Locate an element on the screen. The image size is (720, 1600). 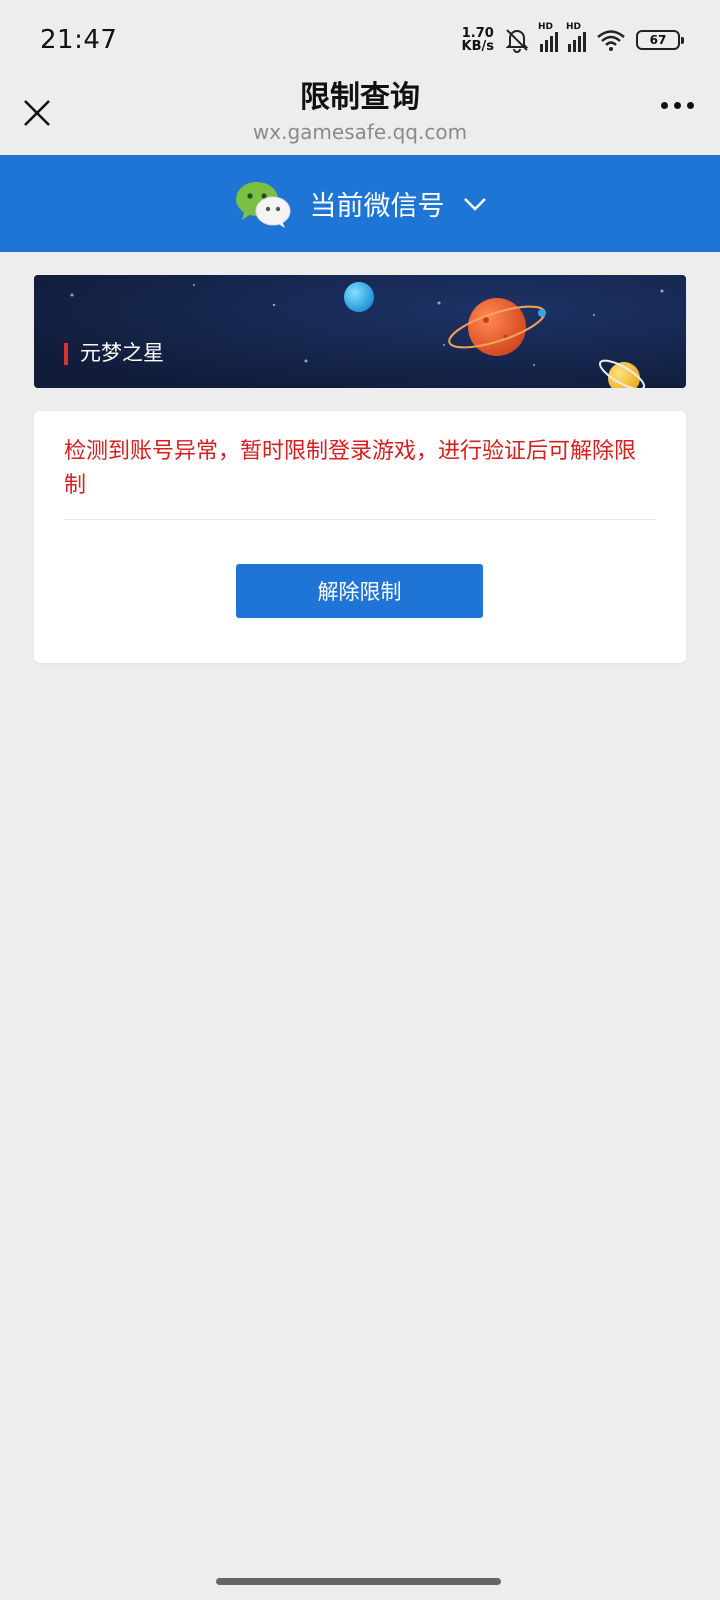
status-bar: 21:47 1.70 KB/s HD HD 67 is located at coordinates (360, 40).